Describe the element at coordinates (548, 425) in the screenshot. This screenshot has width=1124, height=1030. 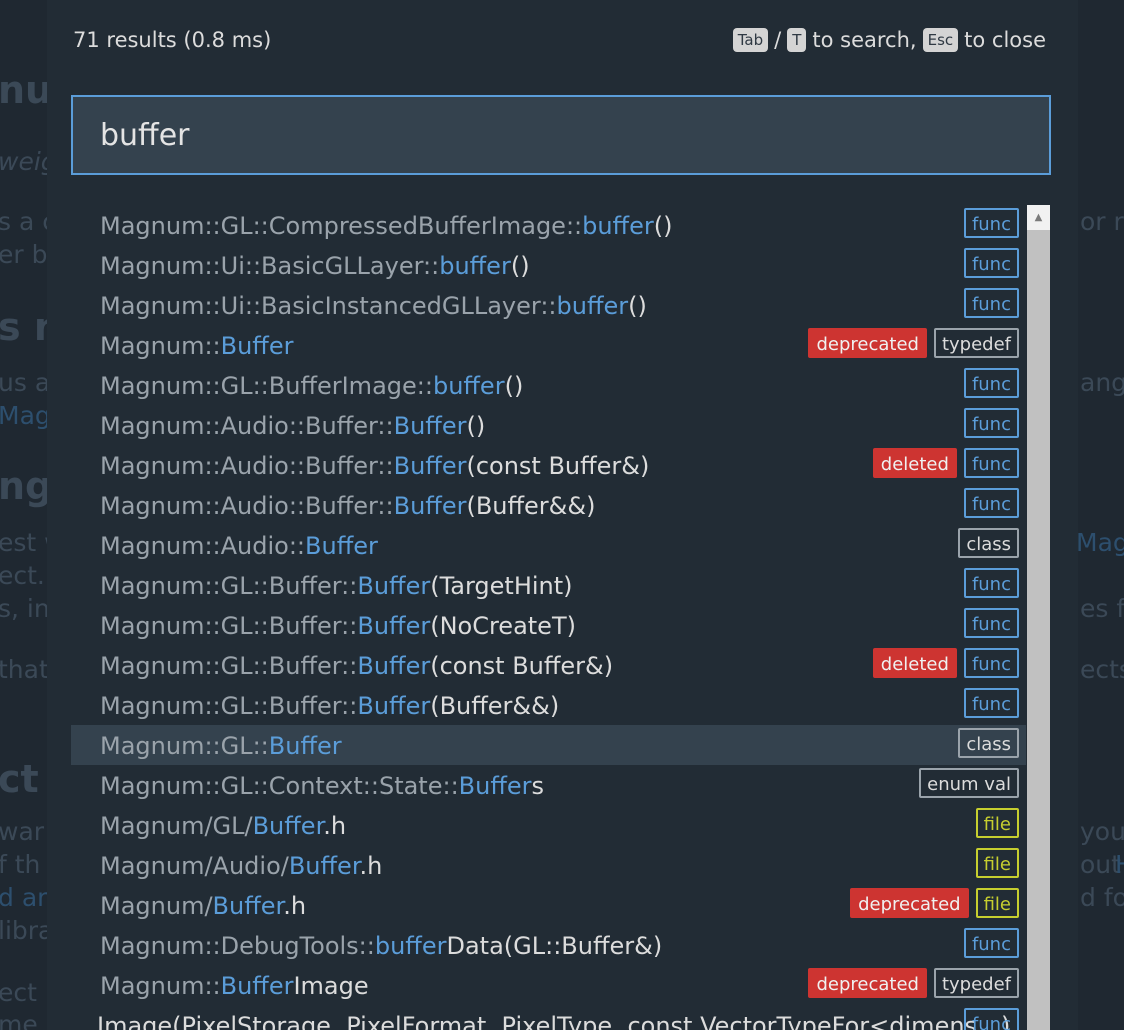
I see `result-row: Magnum::Audio::Buffer::Buffer() func` at that location.